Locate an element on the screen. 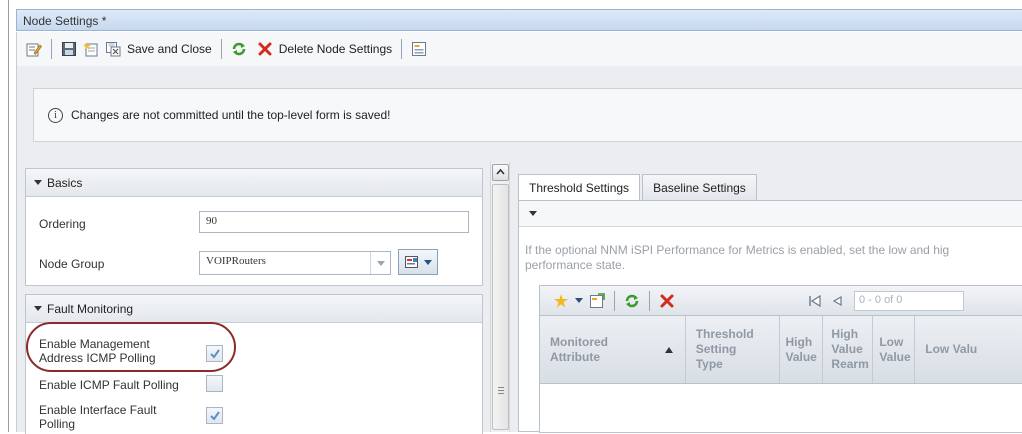 The width and height of the screenshot is (1022, 434). edit-form-button is located at coordinates (34, 49).